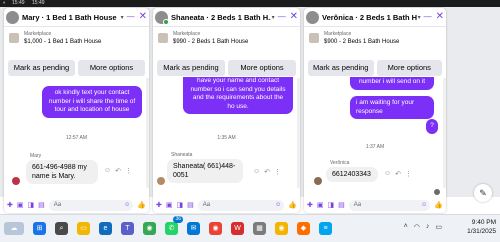 The width and height of the screenshot is (500, 242). Describe the element at coordinates (182, 155) in the screenshot. I see `sender-name: Shaneata` at that location.